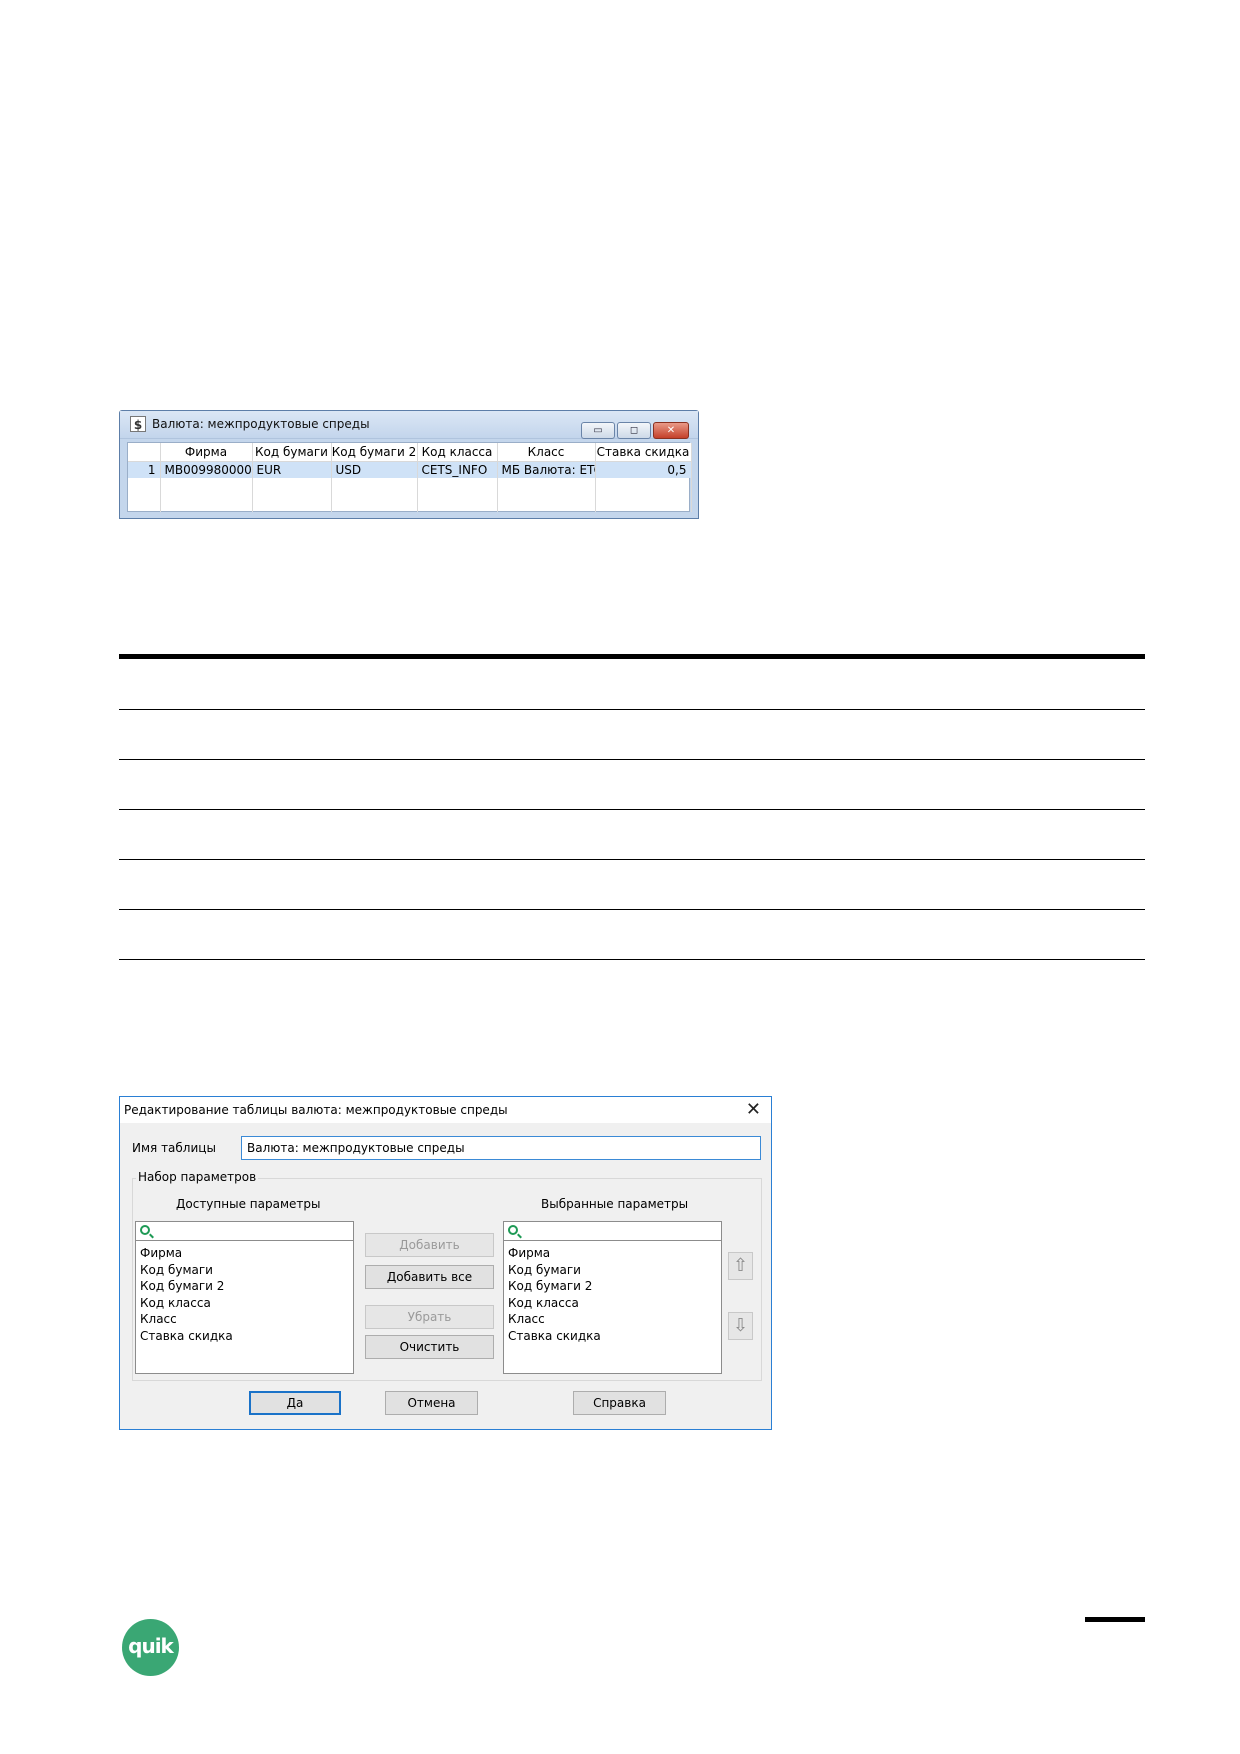  I want to click on table-row-empty, so click(410, 495).